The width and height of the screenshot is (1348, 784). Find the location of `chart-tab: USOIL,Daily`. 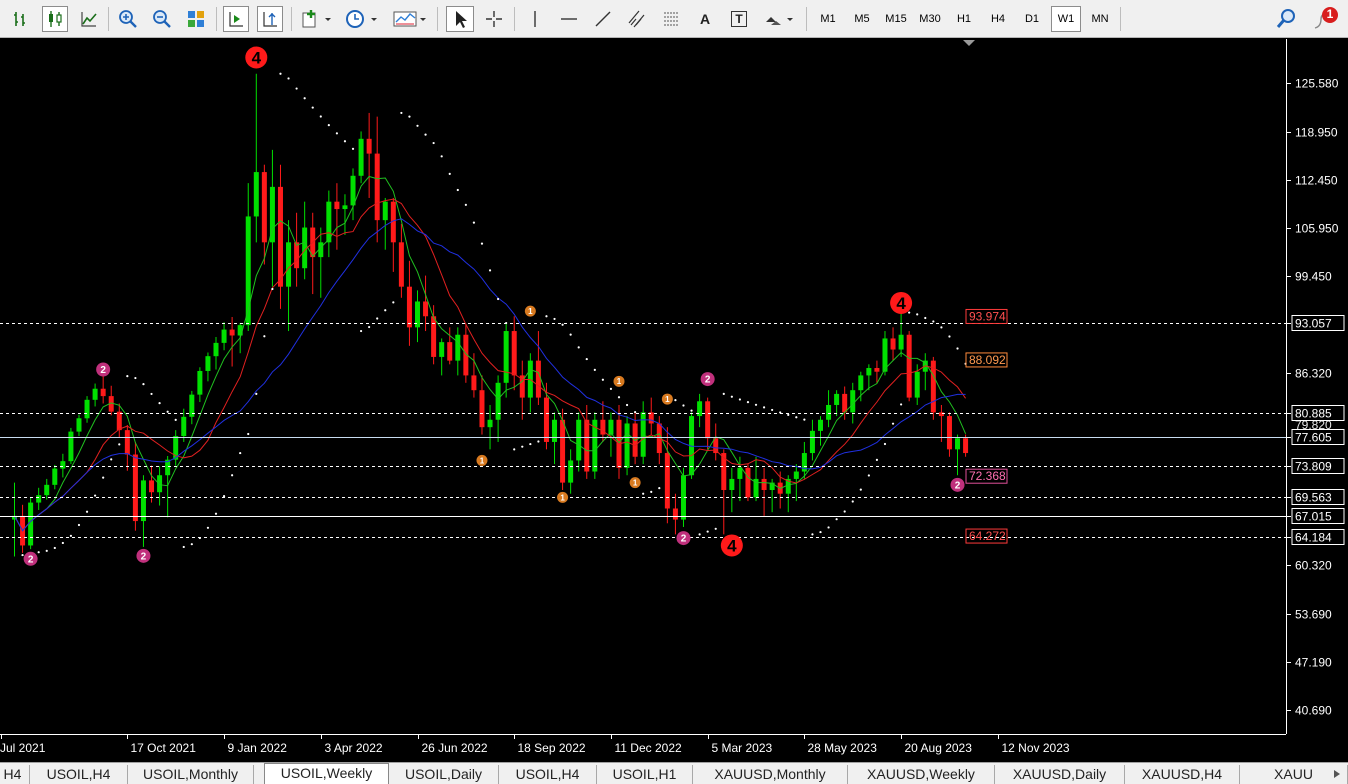

chart-tab: USOIL,Daily is located at coordinates (444, 774).